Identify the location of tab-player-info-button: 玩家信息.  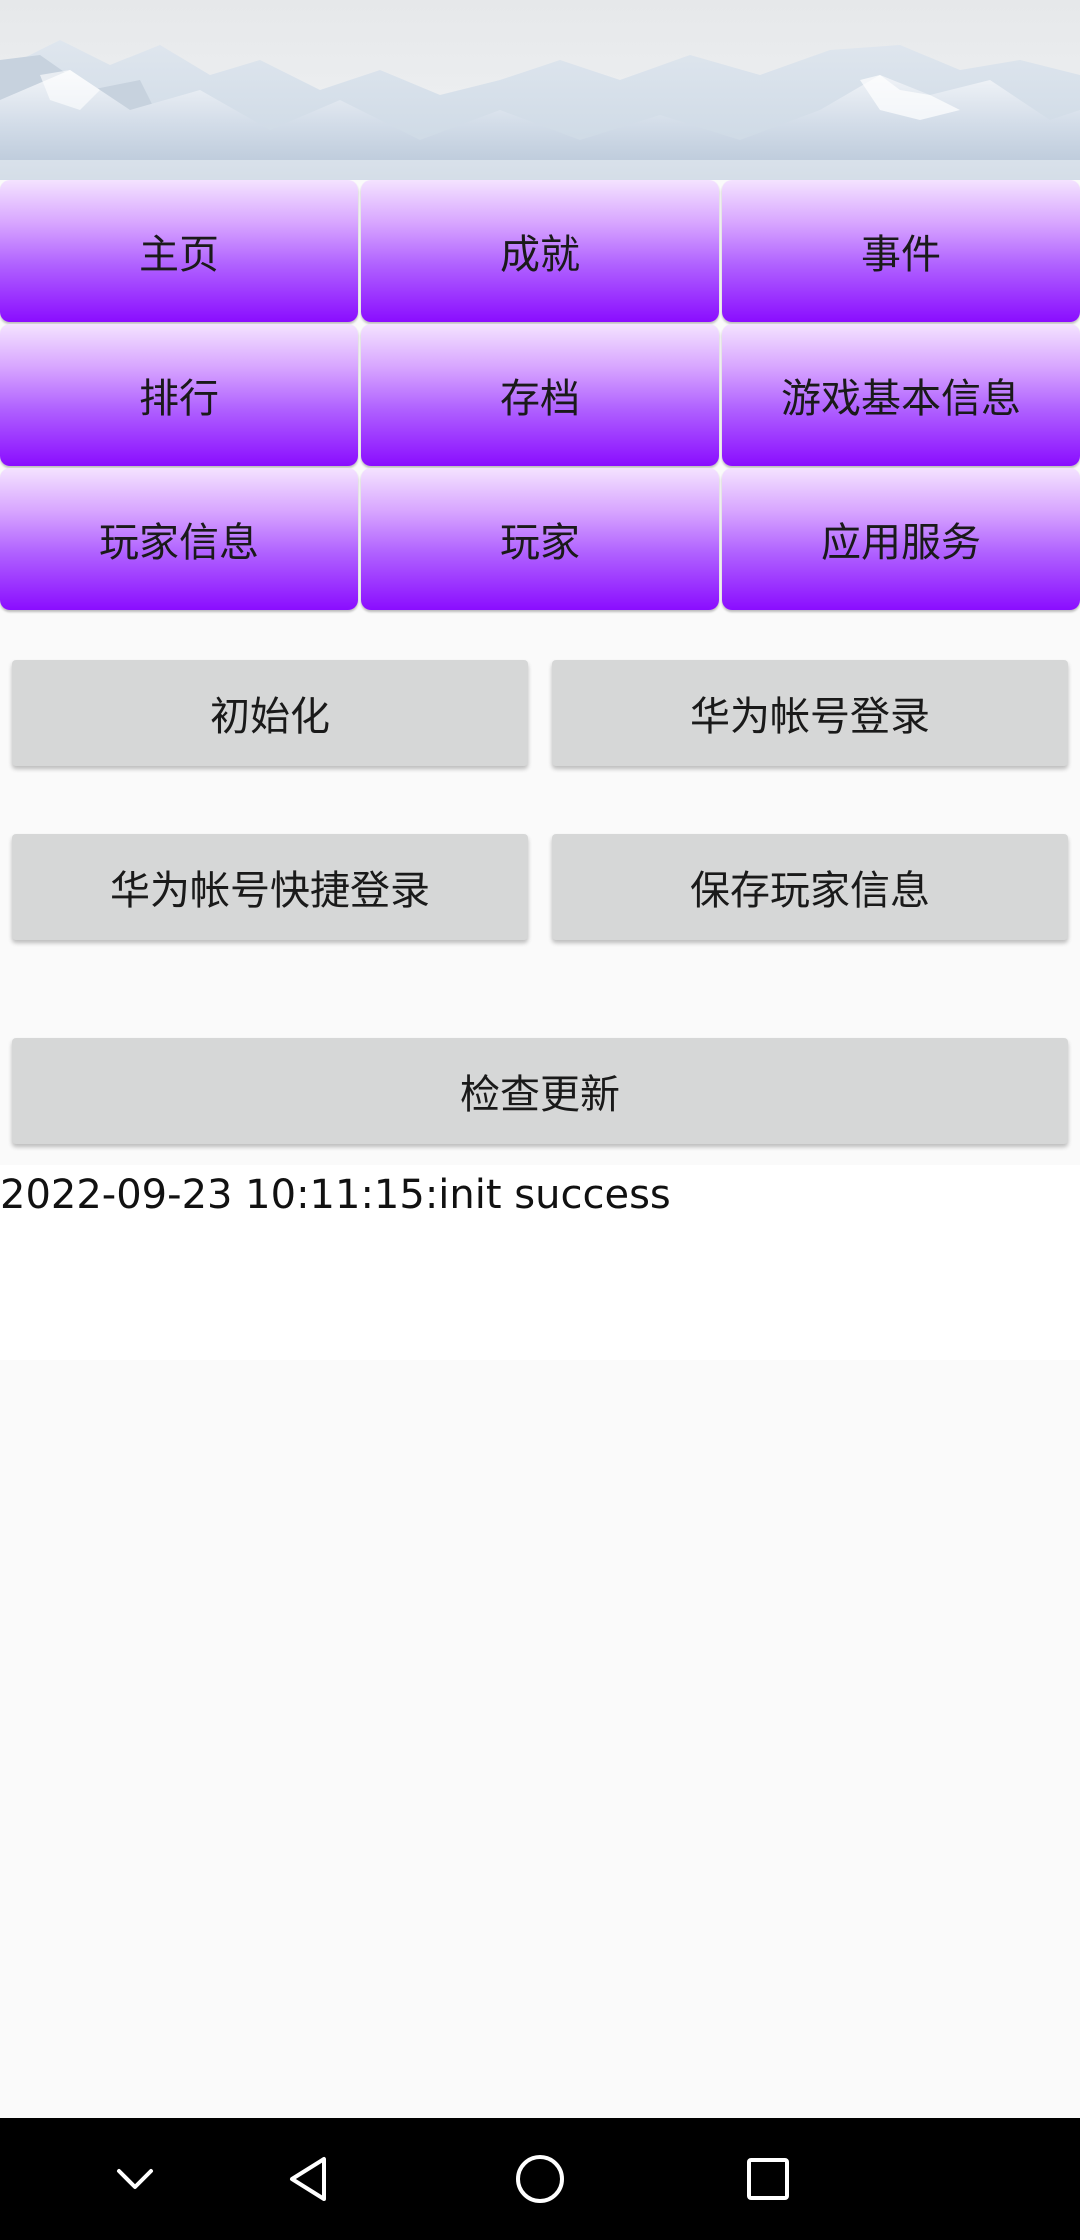
(179, 539).